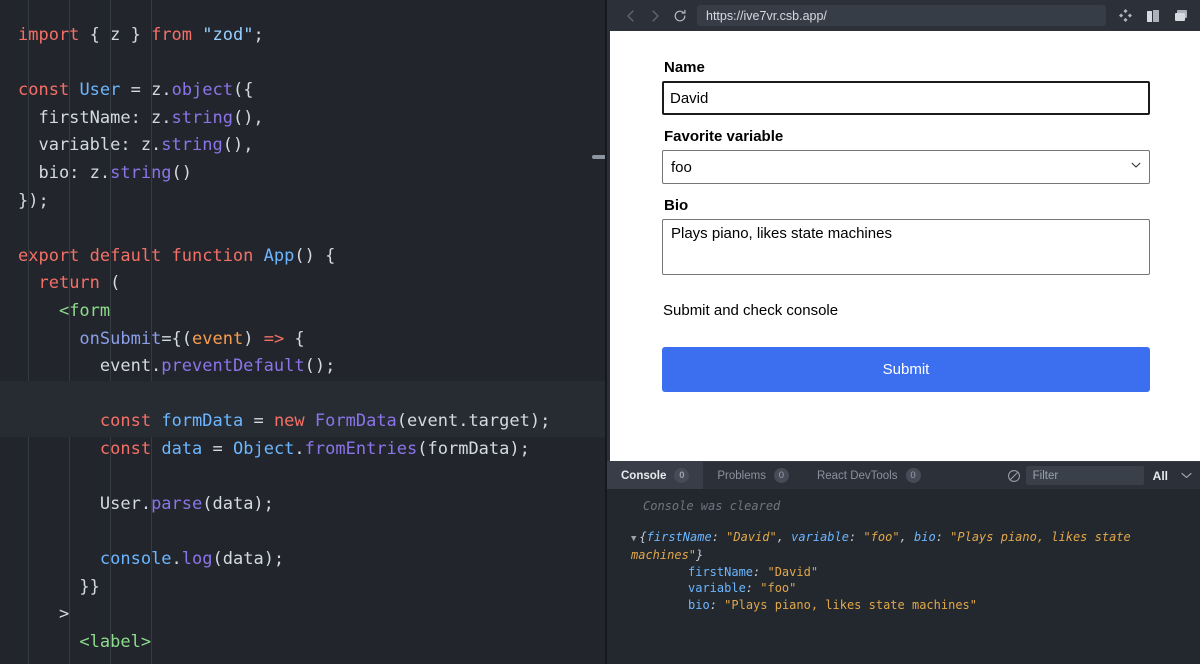 This screenshot has width=1200, height=664. What do you see at coordinates (682, 475) in the screenshot?
I see `tab-console-count: 0` at bounding box center [682, 475].